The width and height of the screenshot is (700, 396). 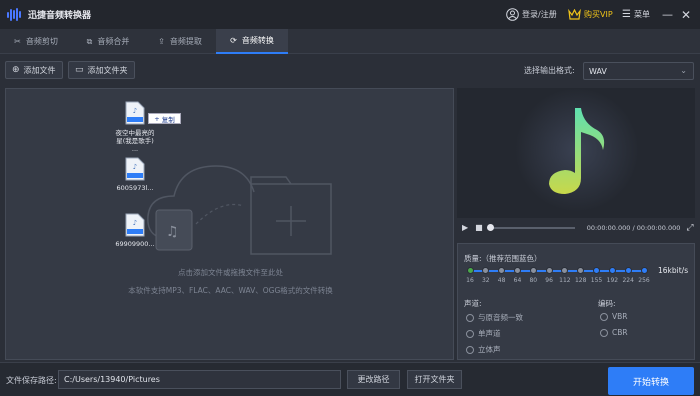 I want to click on add-file-label: 添加文件, so click(x=39, y=70).